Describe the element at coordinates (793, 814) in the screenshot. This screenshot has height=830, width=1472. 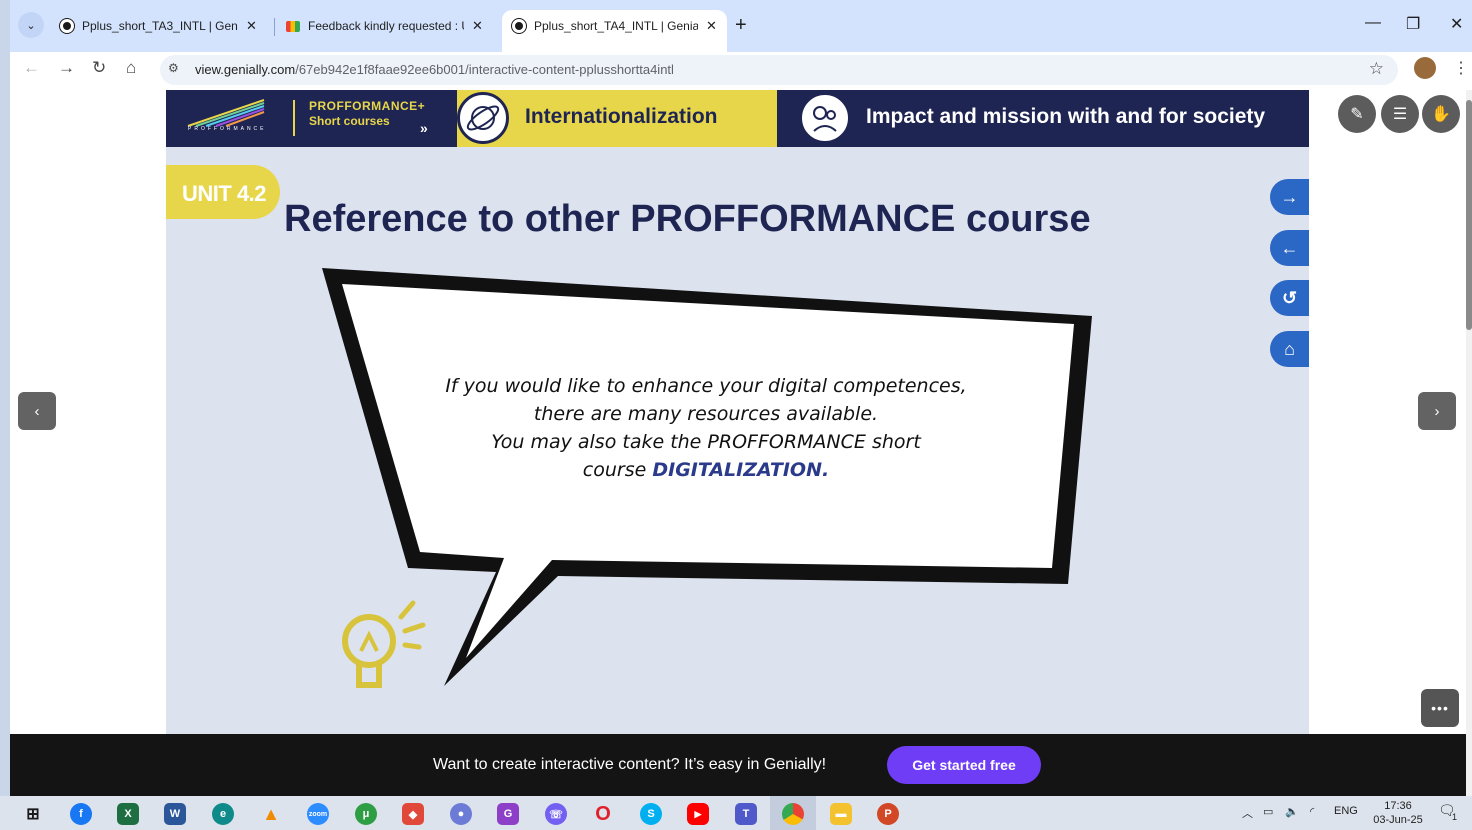
I see `chrome-icon` at that location.